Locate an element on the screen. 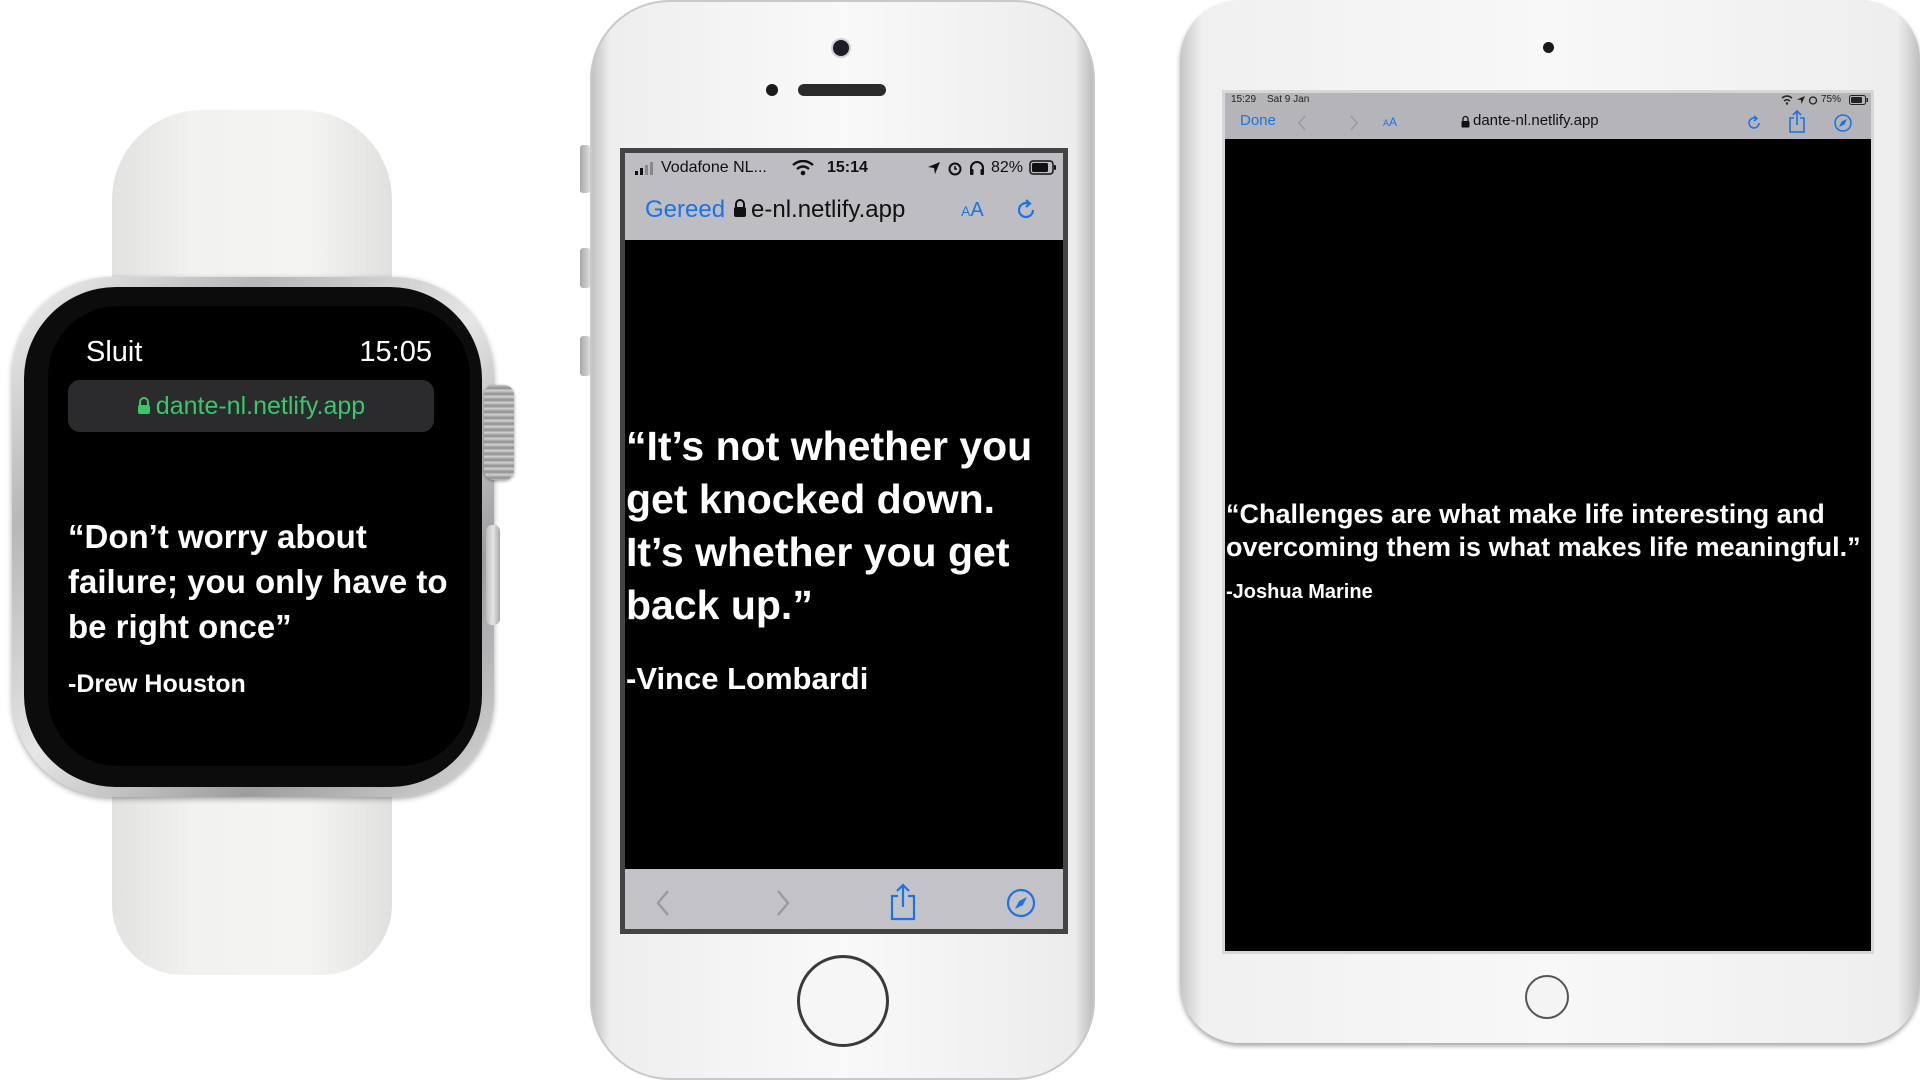  phone-volume-up is located at coordinates (585, 268).